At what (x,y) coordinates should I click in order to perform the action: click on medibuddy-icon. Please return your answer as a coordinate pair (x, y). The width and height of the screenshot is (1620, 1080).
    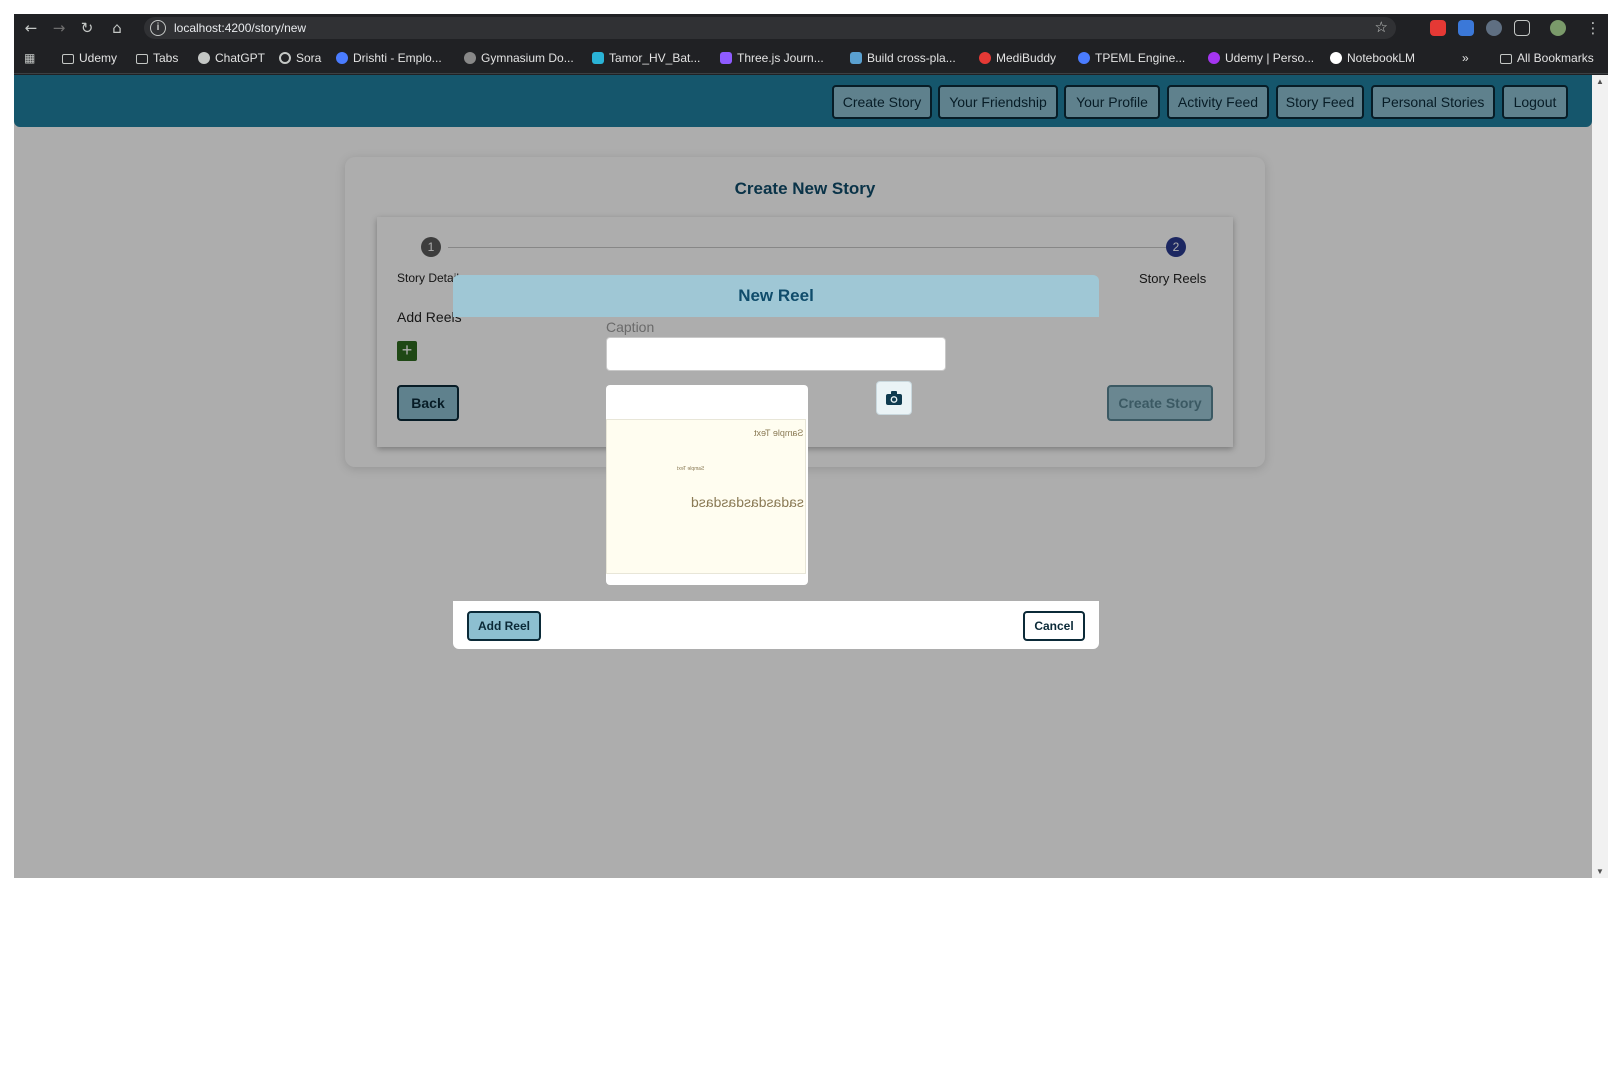
    Looking at the image, I should click on (985, 58).